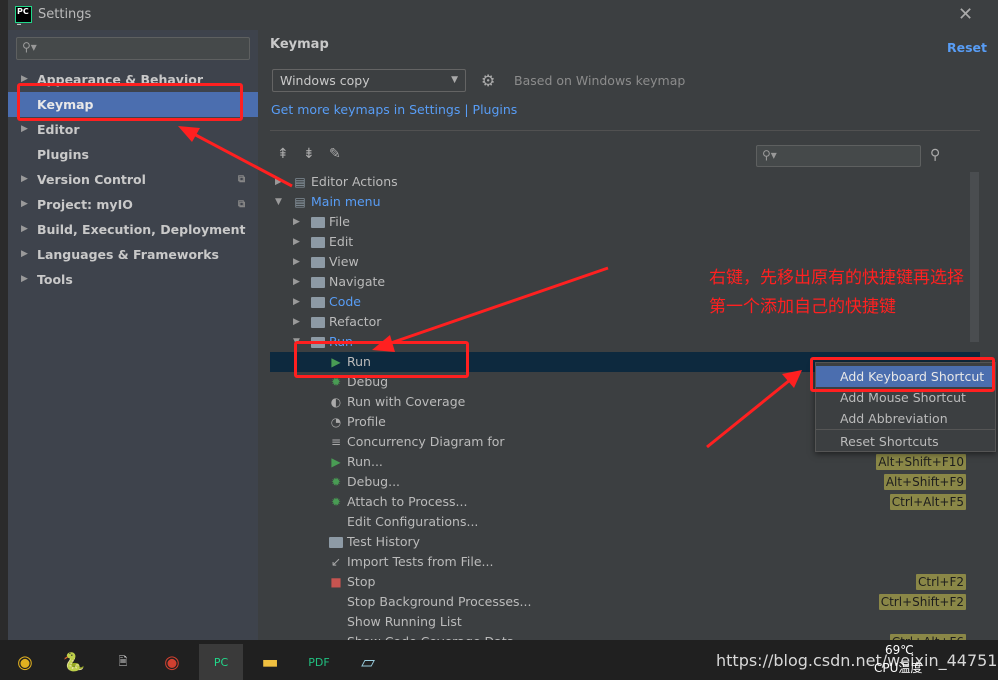  Describe the element at coordinates (625, 202) in the screenshot. I see `tree-row: ▼ ▤ Main menu` at that location.